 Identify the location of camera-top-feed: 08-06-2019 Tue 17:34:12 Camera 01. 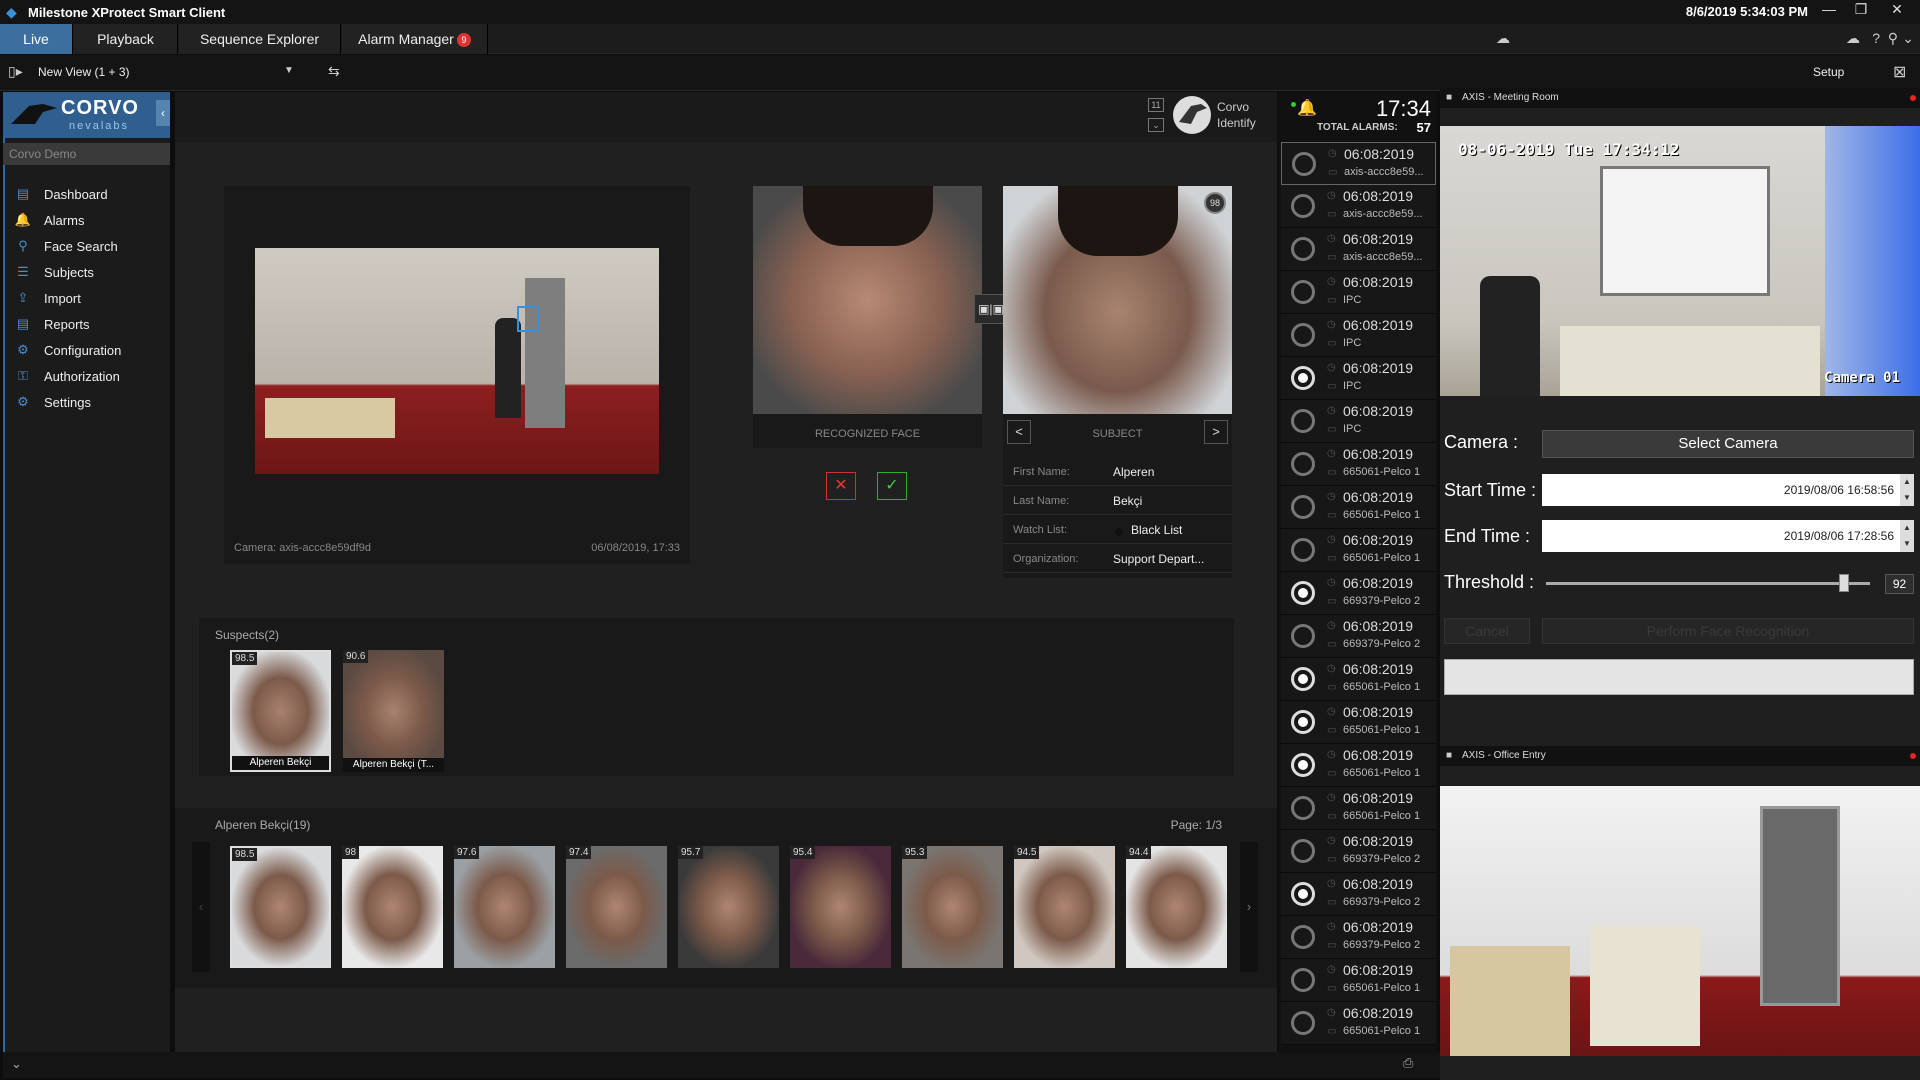
(1680, 261).